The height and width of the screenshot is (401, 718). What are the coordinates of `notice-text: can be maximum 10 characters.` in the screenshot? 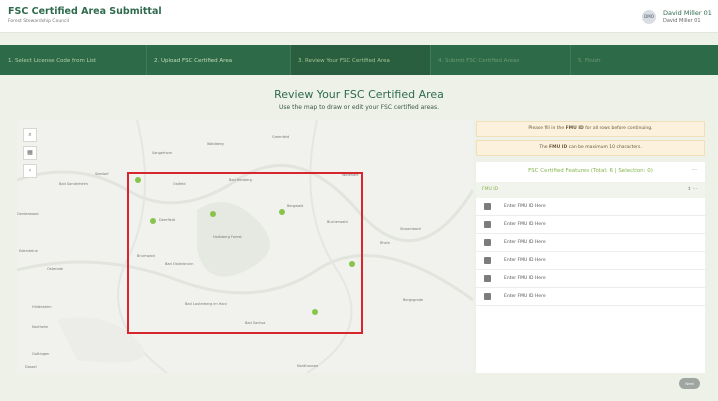 It's located at (604, 147).